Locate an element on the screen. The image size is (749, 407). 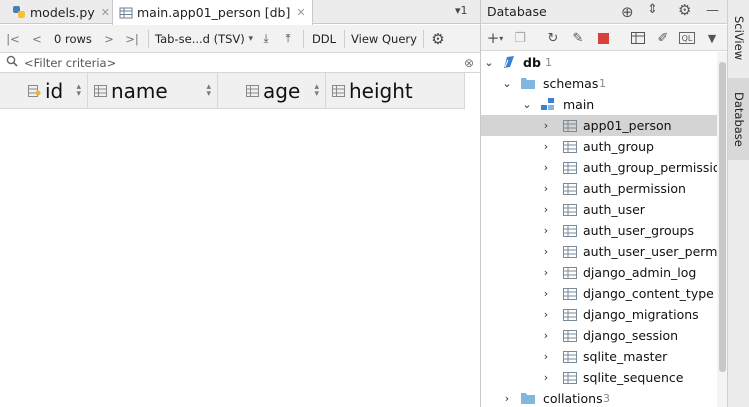
upload-icon: ⤒ is located at coordinates (288, 39).